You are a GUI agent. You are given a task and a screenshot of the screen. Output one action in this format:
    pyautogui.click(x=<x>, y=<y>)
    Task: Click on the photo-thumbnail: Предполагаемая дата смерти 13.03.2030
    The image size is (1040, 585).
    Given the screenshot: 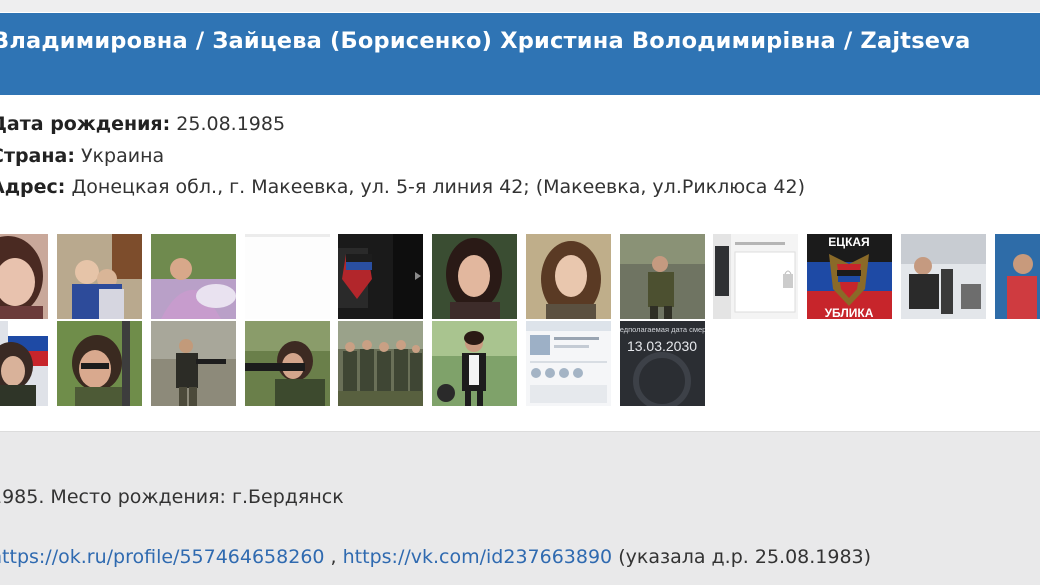 What is the action you would take?
    pyautogui.click(x=662, y=363)
    